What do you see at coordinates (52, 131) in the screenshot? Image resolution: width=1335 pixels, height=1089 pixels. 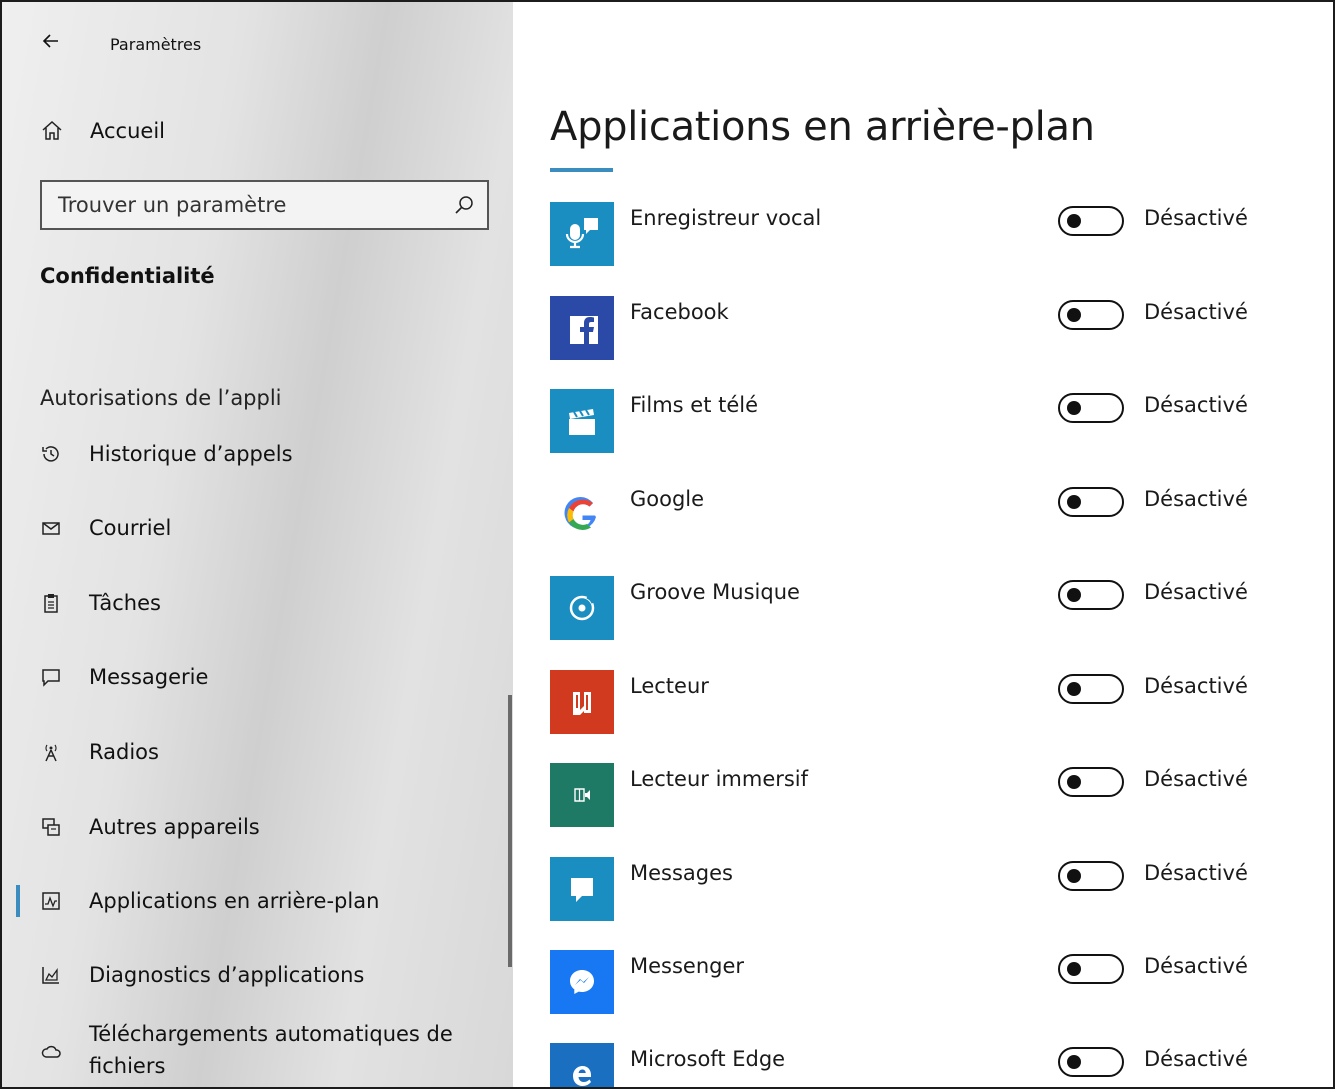 I see `home-icon` at bounding box center [52, 131].